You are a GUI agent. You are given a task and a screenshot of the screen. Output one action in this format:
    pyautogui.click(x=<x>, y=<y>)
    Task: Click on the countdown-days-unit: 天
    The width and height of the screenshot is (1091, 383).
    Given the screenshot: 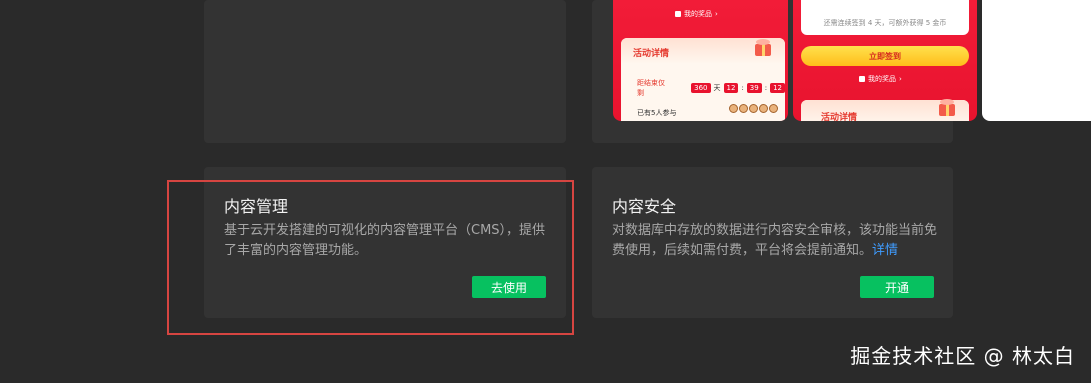 What is the action you would take?
    pyautogui.click(x=717, y=88)
    